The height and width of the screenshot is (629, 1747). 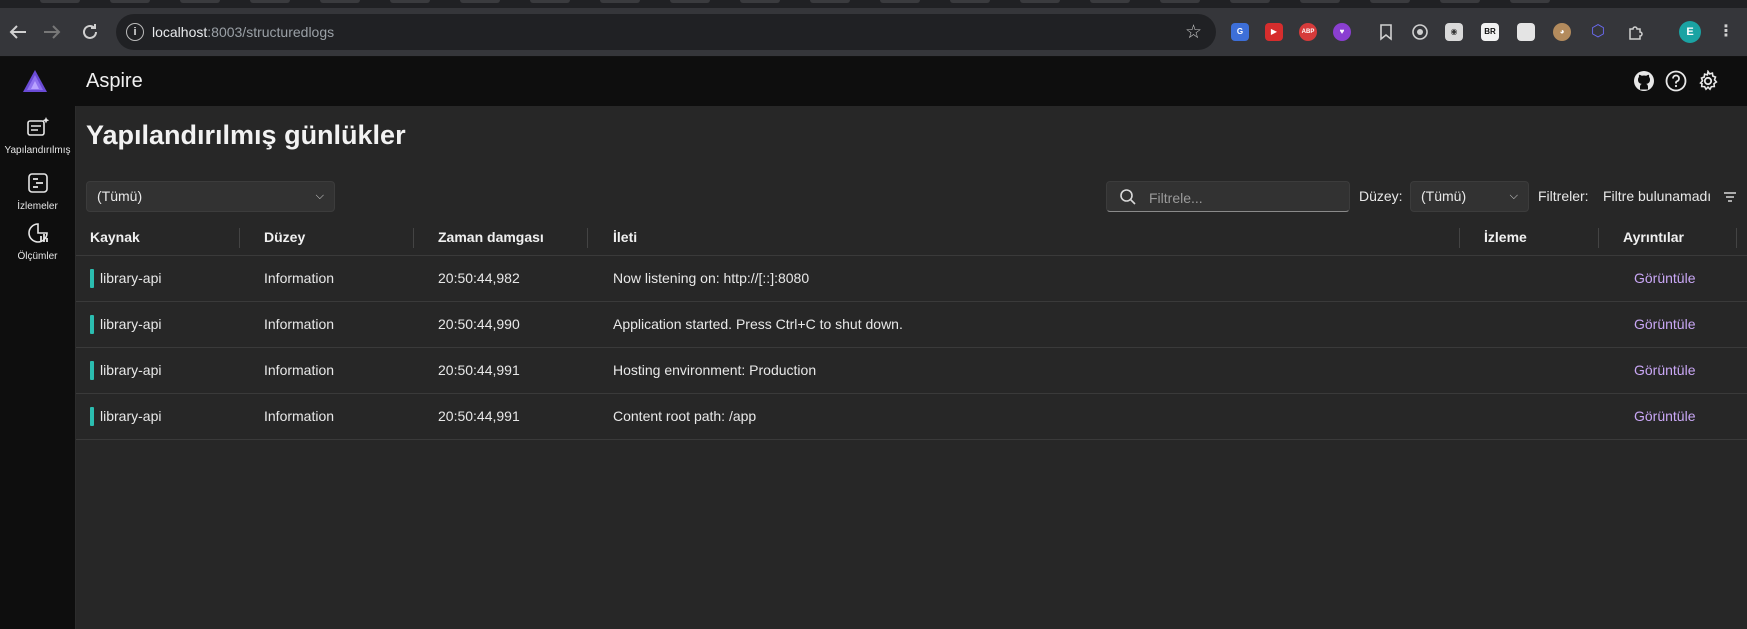 What do you see at coordinates (479, 278) in the screenshot?
I see `cell-timestamp: 20:50:44,982` at bounding box center [479, 278].